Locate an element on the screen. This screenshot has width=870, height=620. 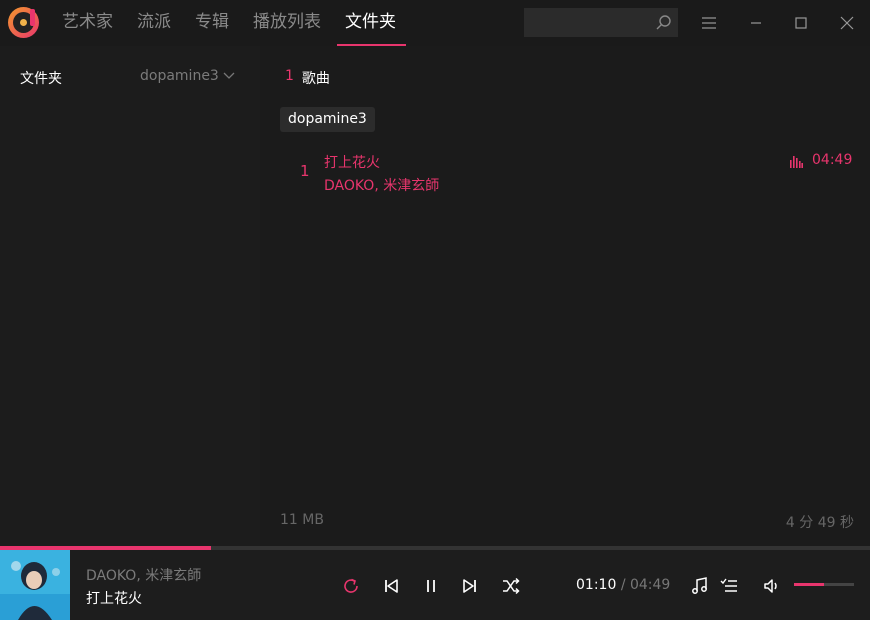
time-display: 01:10 / 04:49 is located at coordinates (623, 585).